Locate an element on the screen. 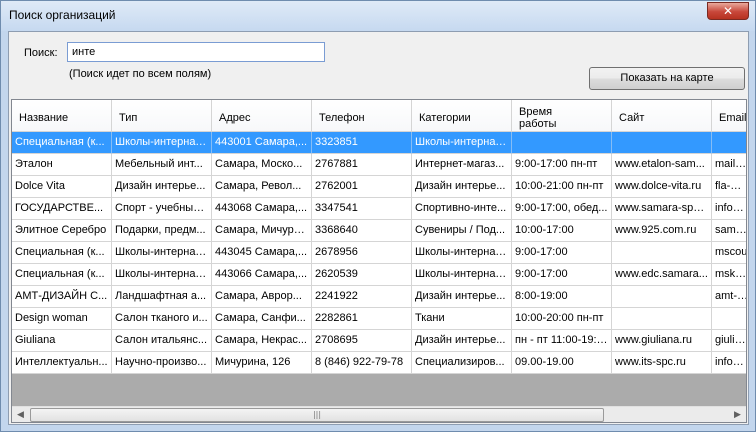 Image resolution: width=756 pixels, height=432 pixels. title-bar: Поиск организаций ✕ is located at coordinates (378, 16).